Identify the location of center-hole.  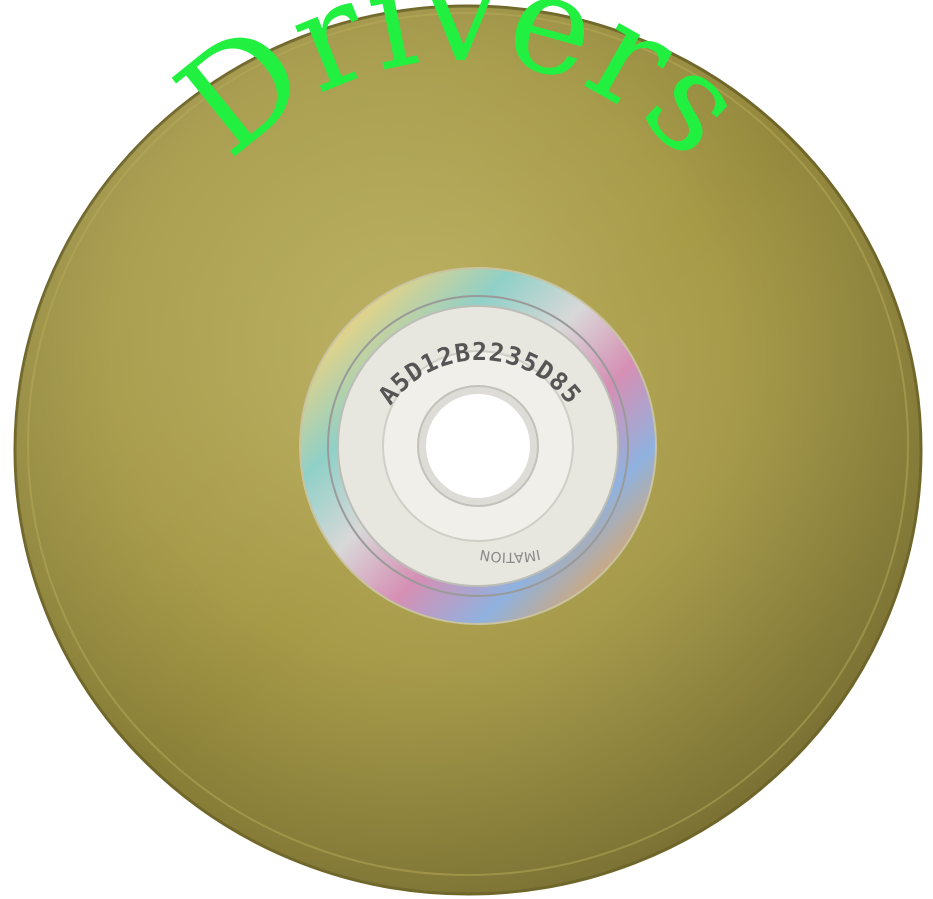
(478, 446).